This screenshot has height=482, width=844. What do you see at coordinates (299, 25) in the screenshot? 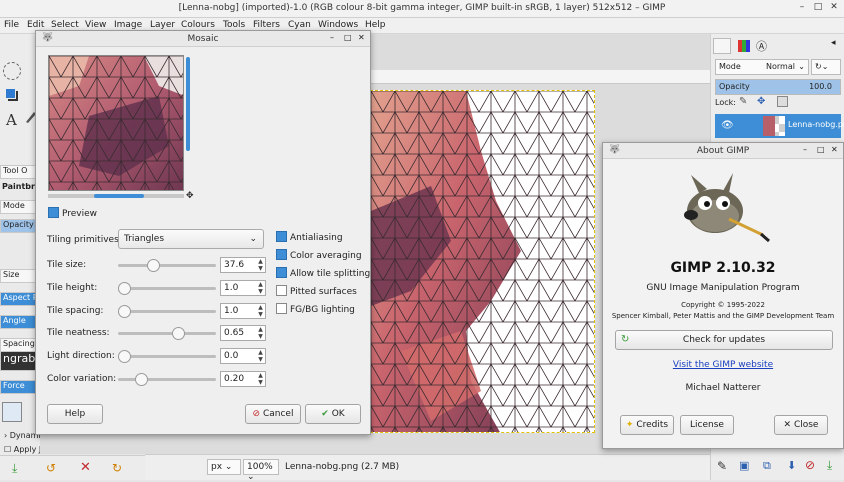
I see `menu-cyan: Cyan` at bounding box center [299, 25].